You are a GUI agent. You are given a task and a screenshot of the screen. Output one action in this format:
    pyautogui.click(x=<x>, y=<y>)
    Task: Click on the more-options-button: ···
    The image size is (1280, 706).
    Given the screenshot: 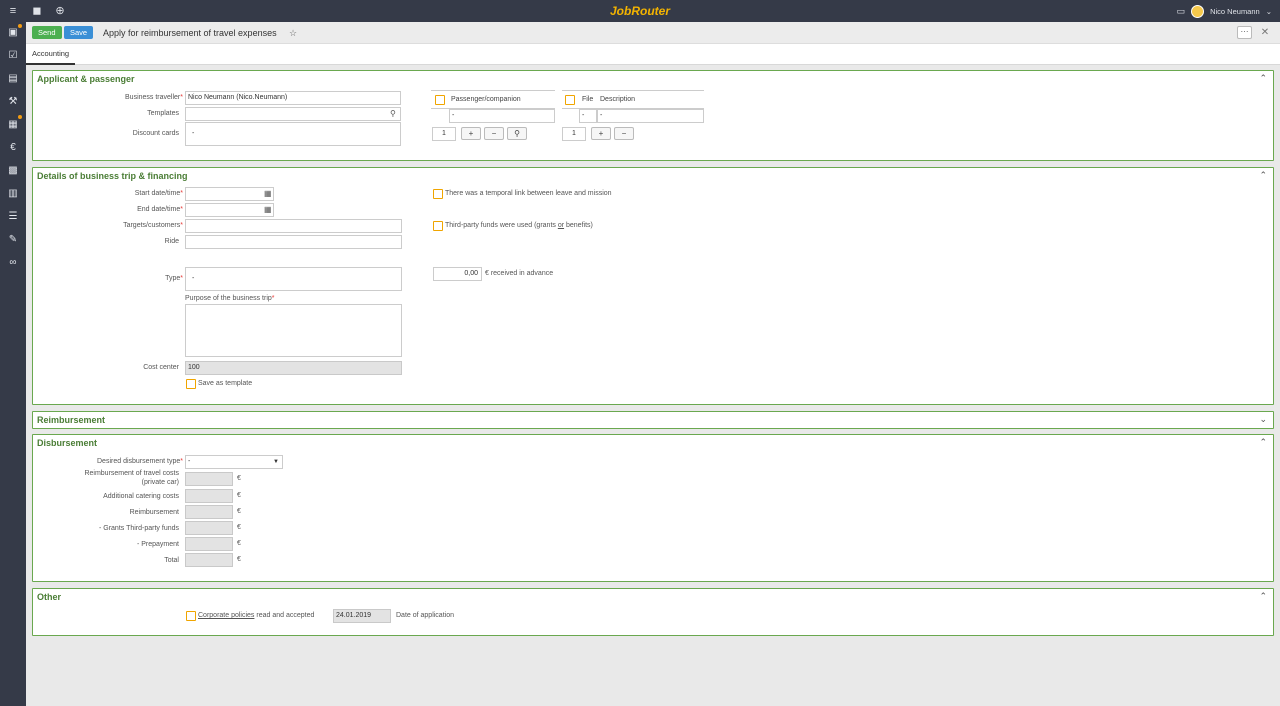 What is the action you would take?
    pyautogui.click(x=1244, y=32)
    